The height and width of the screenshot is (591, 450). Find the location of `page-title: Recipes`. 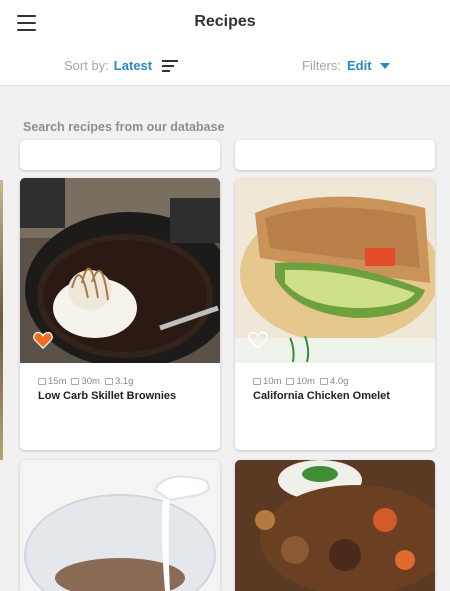

page-title: Recipes is located at coordinates (225, 21).